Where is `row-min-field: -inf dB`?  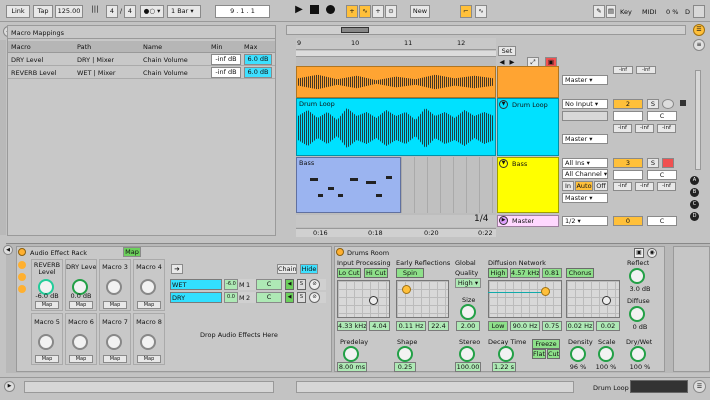 row-min-field: -inf dB is located at coordinates (226, 72).